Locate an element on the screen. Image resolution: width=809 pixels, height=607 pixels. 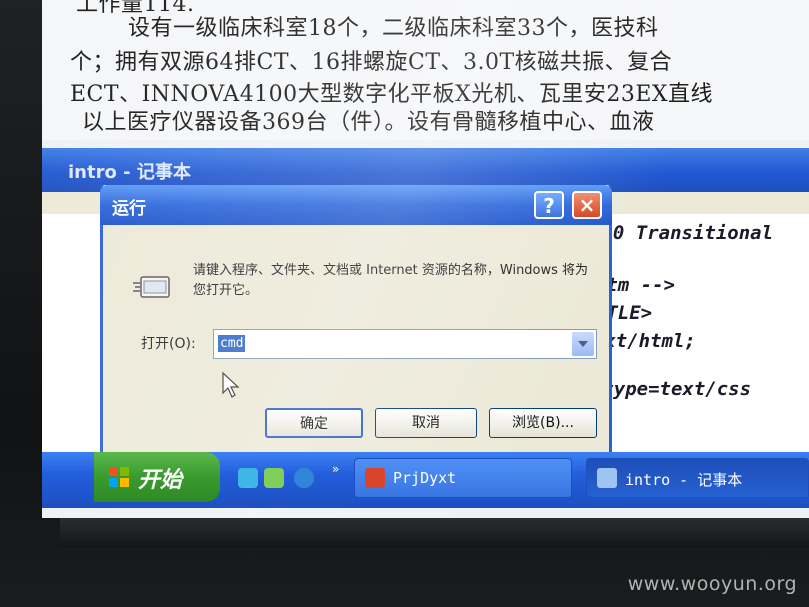
start-label: 开始 is located at coordinates (160, 480).